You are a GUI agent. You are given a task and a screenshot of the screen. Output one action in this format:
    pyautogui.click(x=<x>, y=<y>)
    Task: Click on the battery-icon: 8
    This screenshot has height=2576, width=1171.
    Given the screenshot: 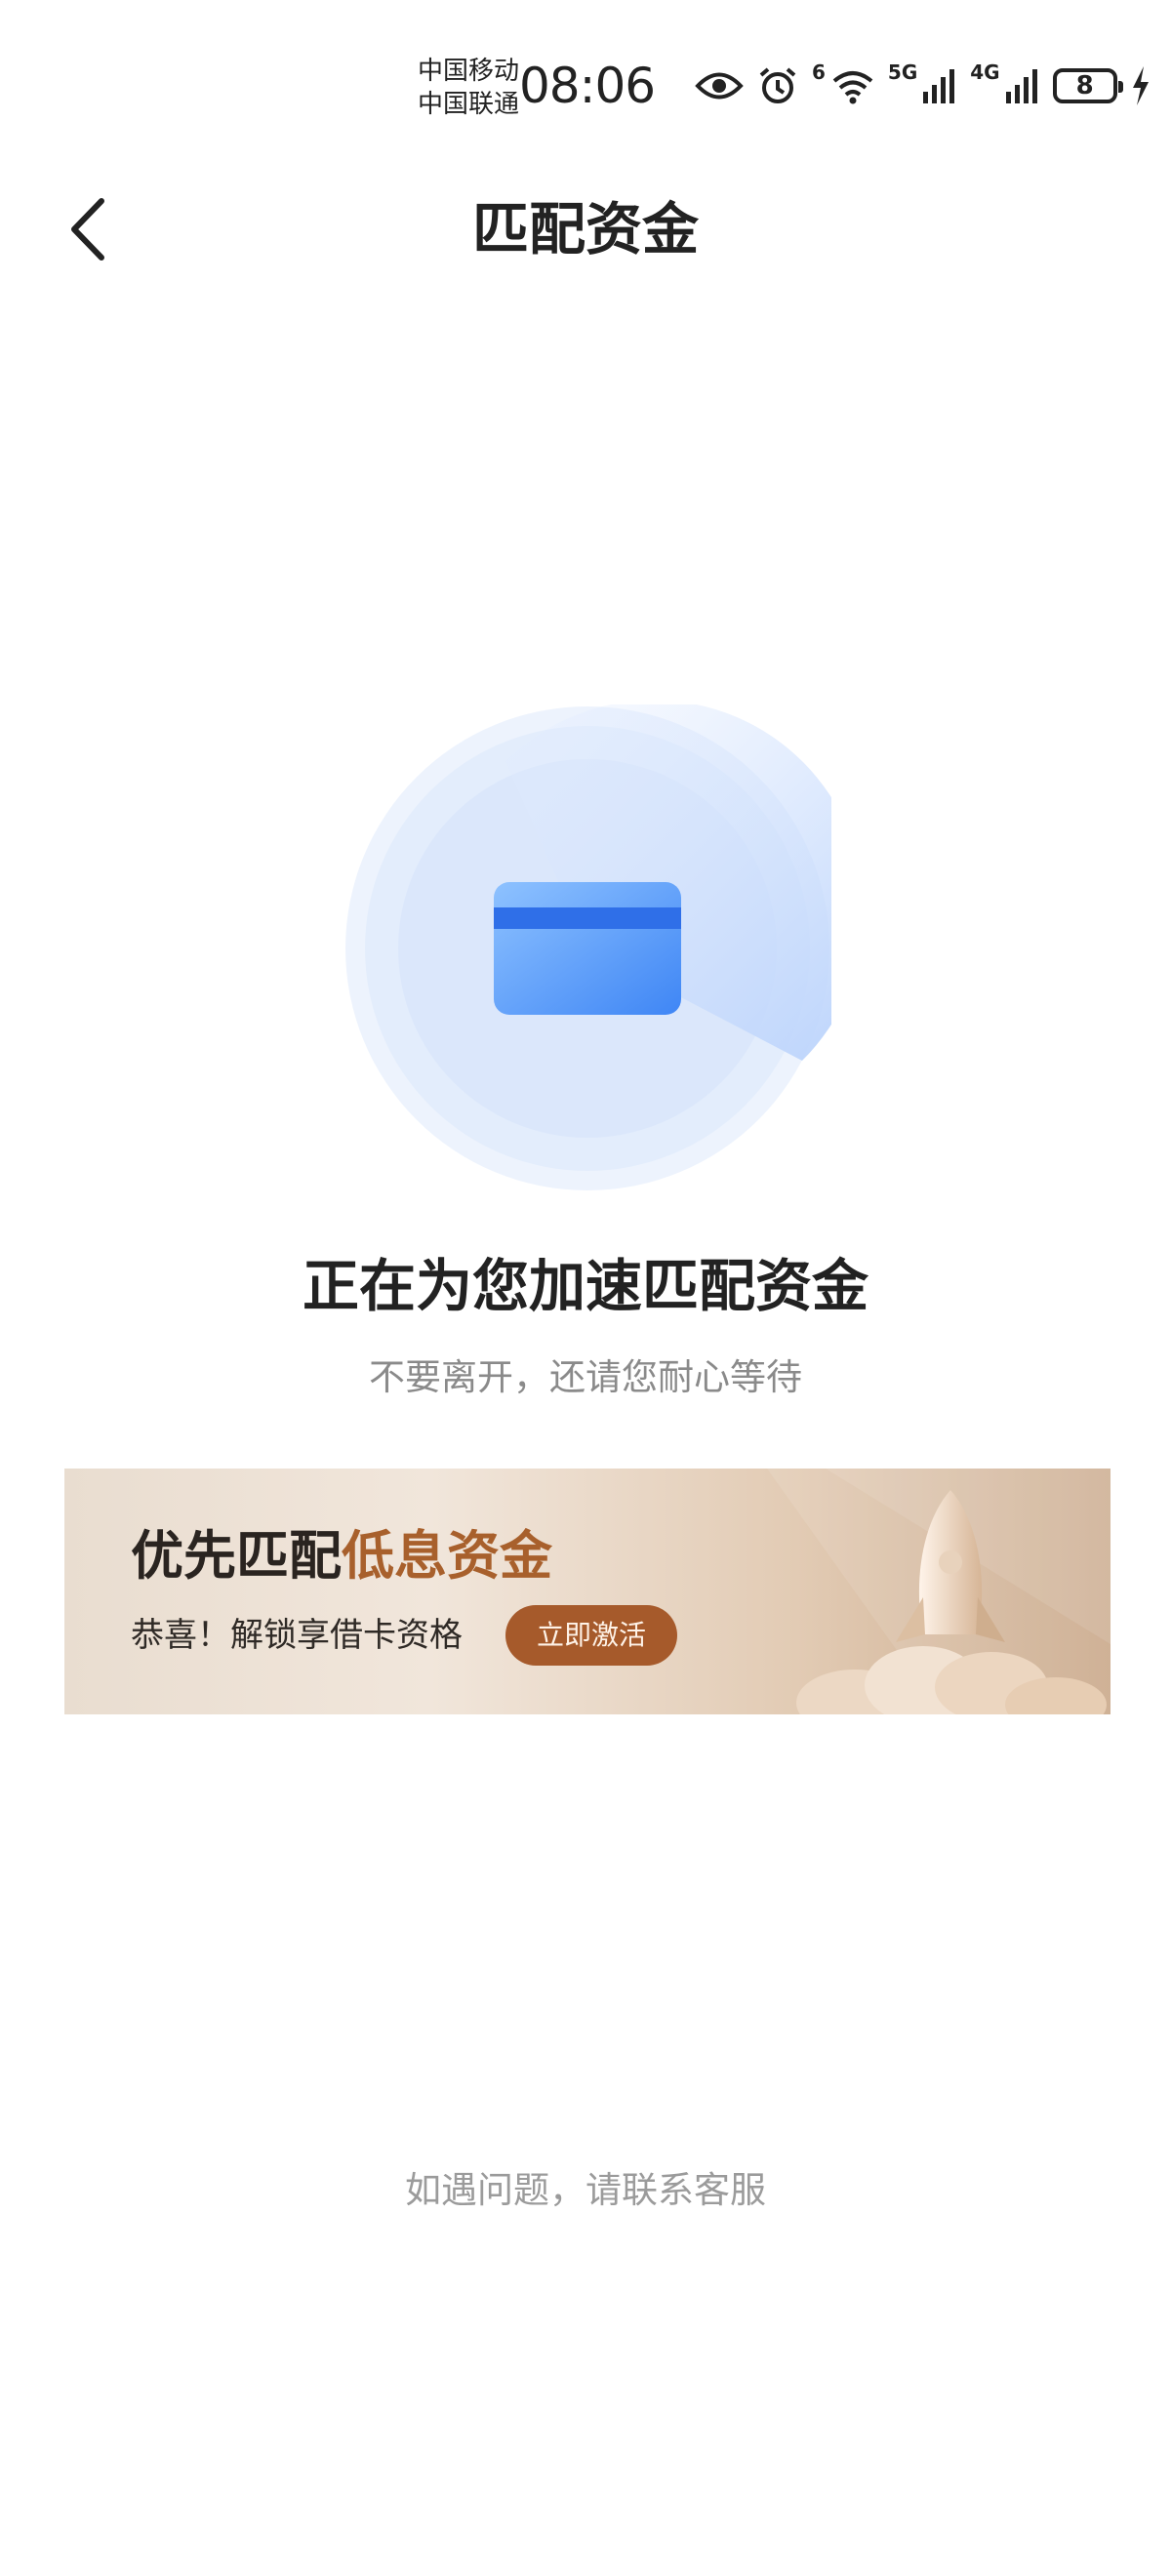 What is the action you would take?
    pyautogui.click(x=1087, y=85)
    